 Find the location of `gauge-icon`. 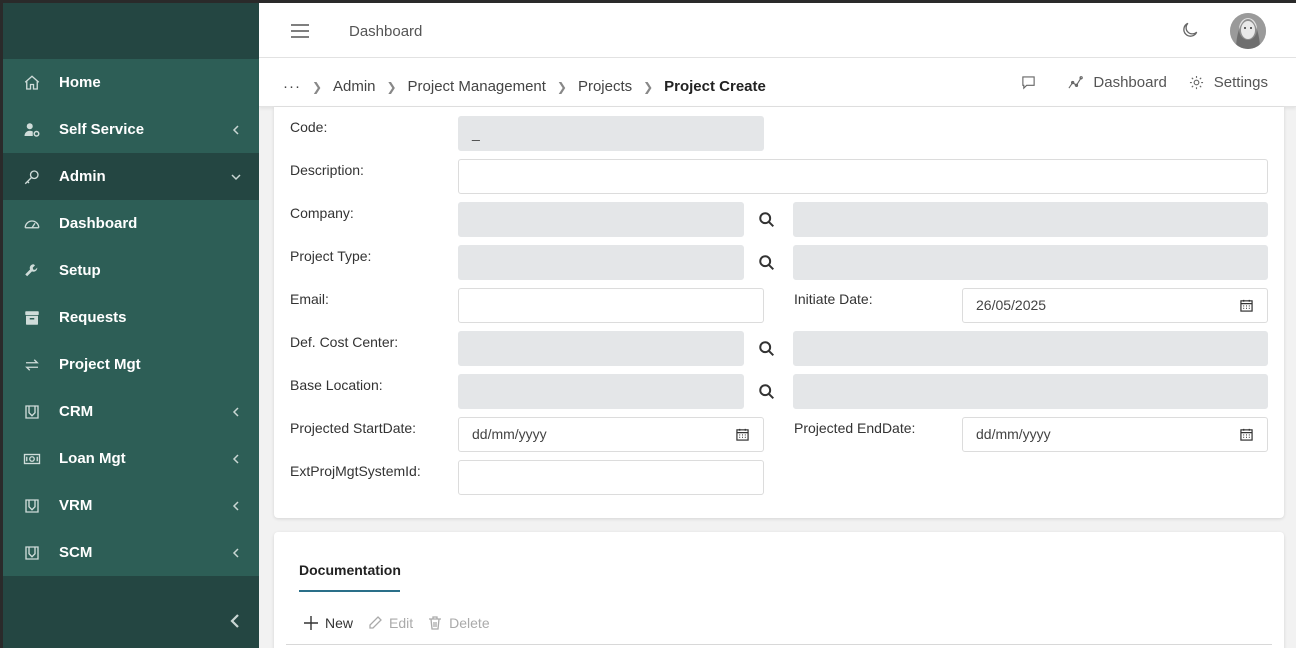

gauge-icon is located at coordinates (32, 224).